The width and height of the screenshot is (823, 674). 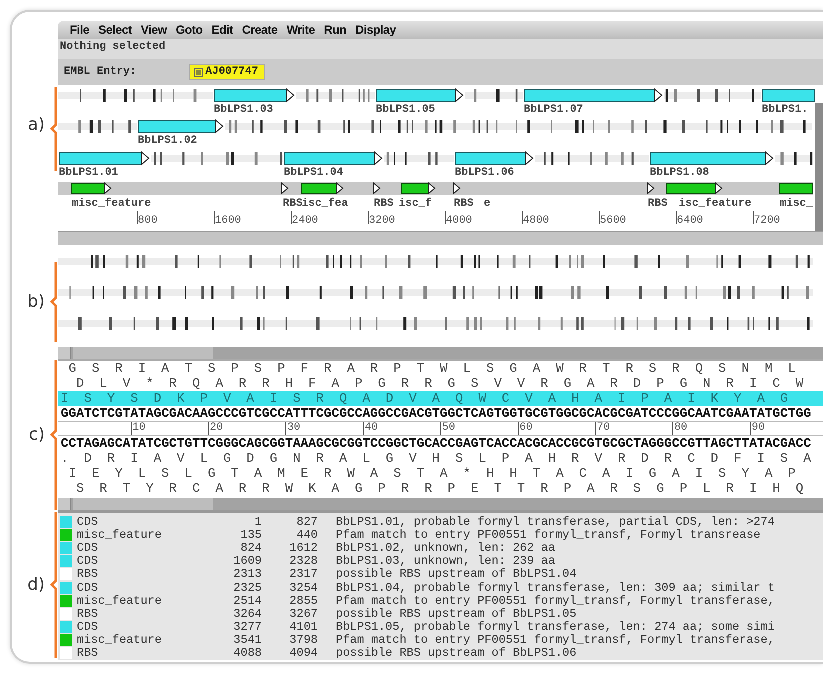 I want to click on feature-label: misc_, so click(x=797, y=204).